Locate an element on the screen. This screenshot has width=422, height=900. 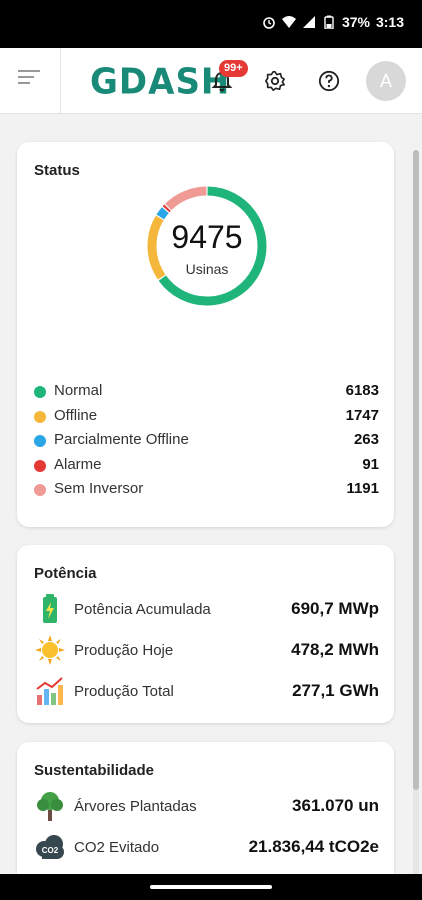
donut-segment-parcialmente-offline is located at coordinates (162, 213).